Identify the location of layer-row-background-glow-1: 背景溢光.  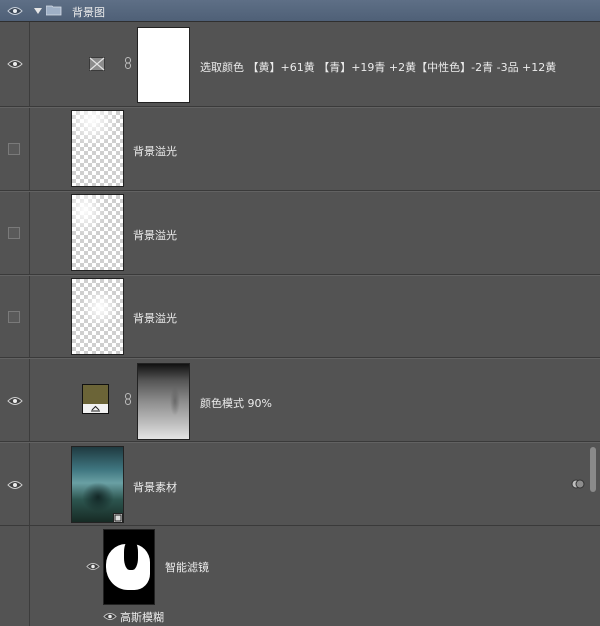
(300, 149).